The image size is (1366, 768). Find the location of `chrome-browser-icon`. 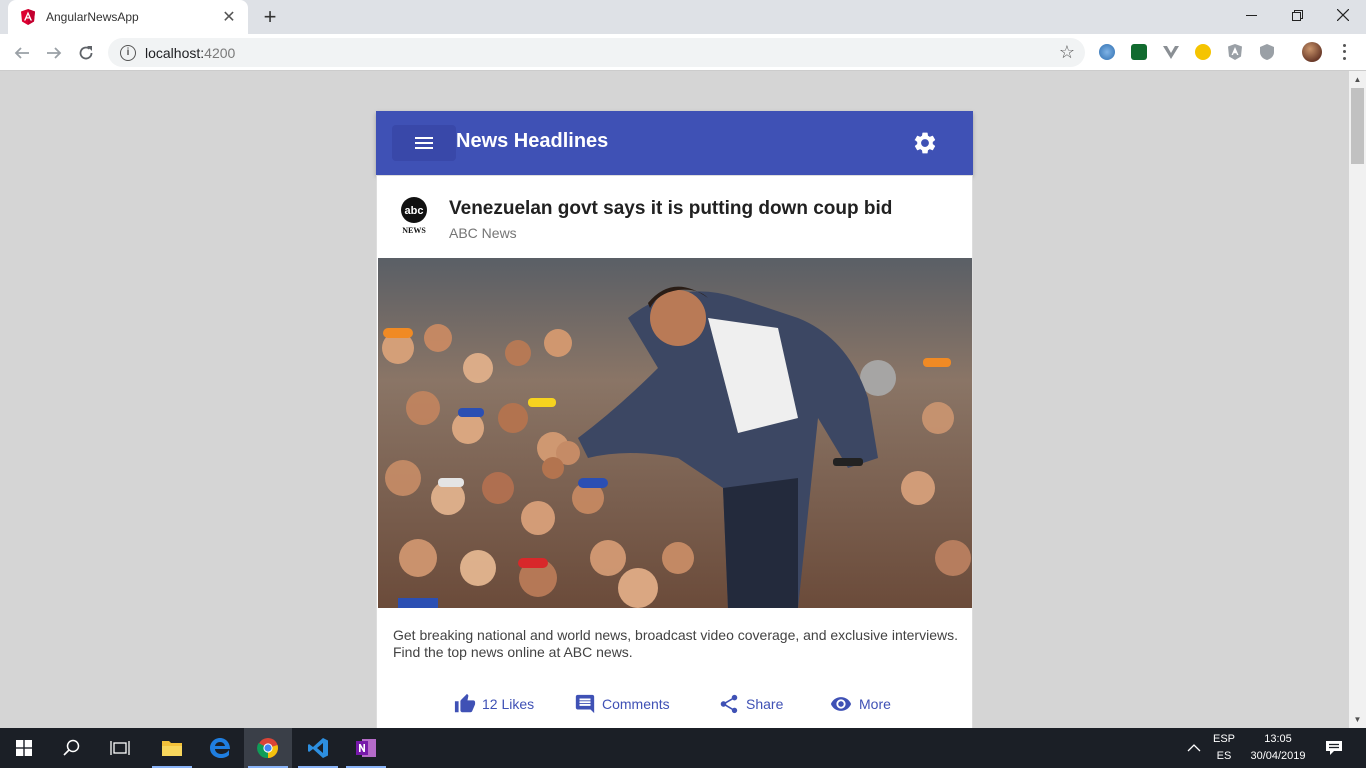

chrome-browser-icon is located at coordinates (268, 748).